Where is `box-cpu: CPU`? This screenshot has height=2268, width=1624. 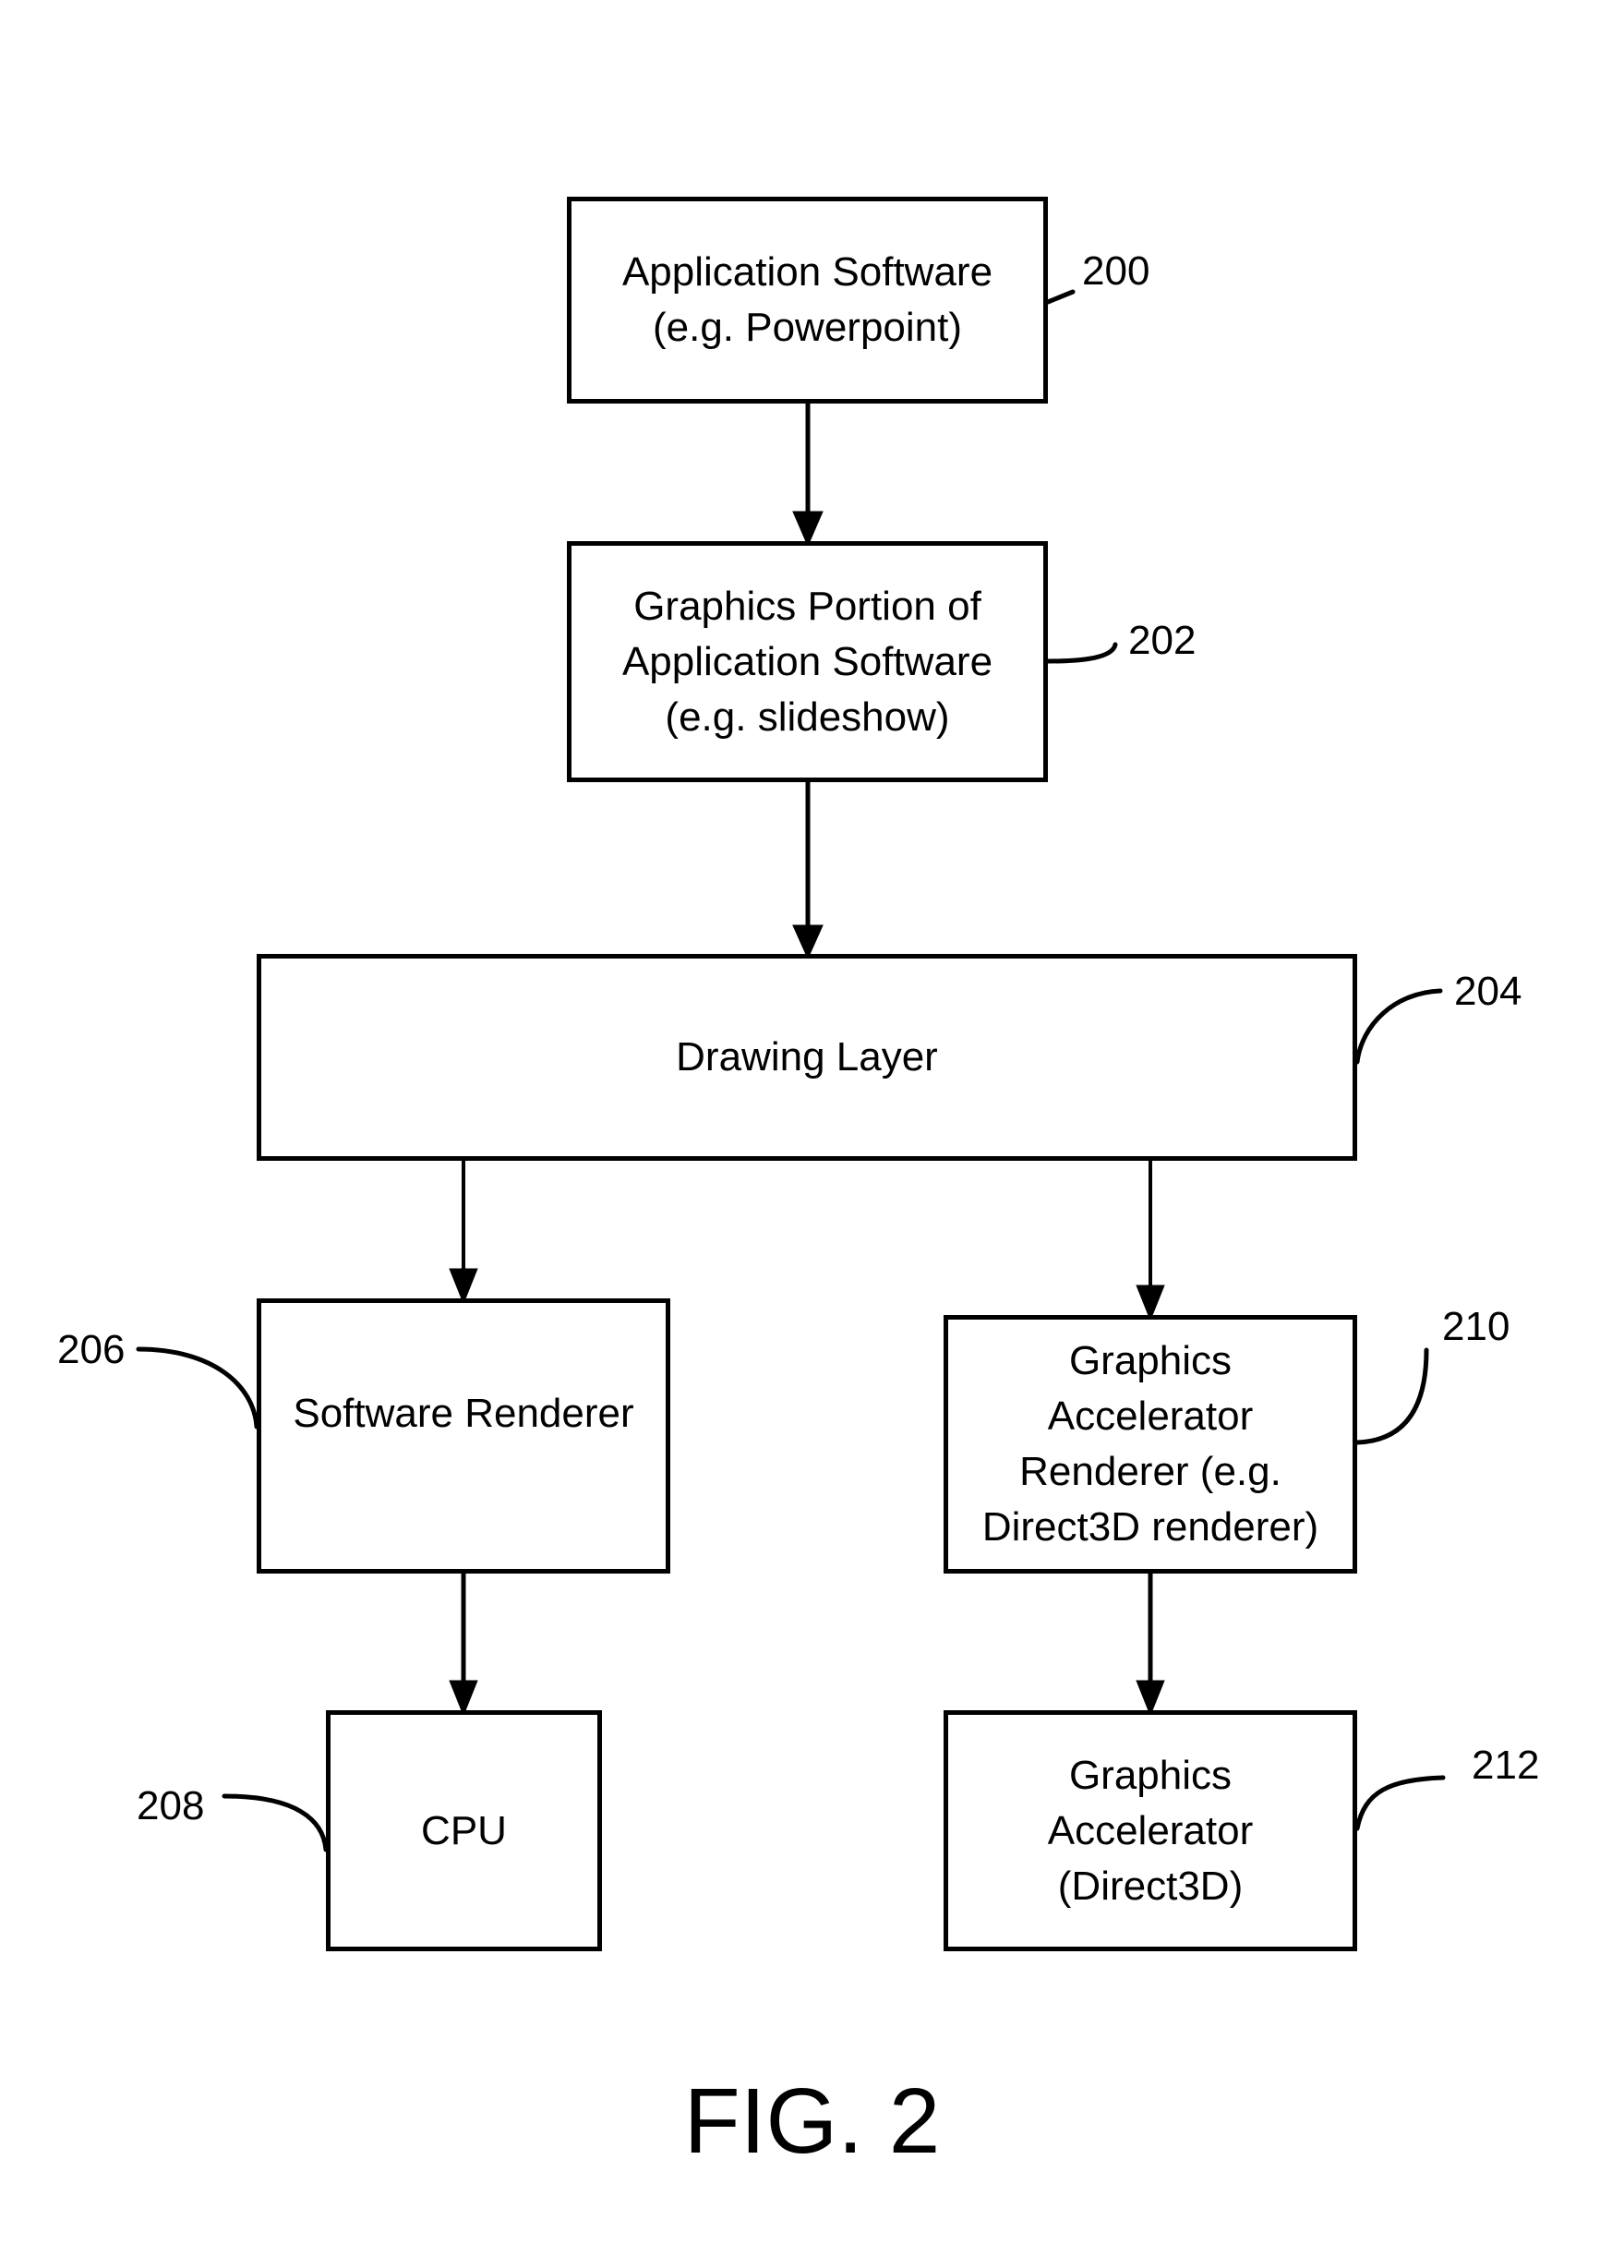 box-cpu: CPU is located at coordinates (464, 1830).